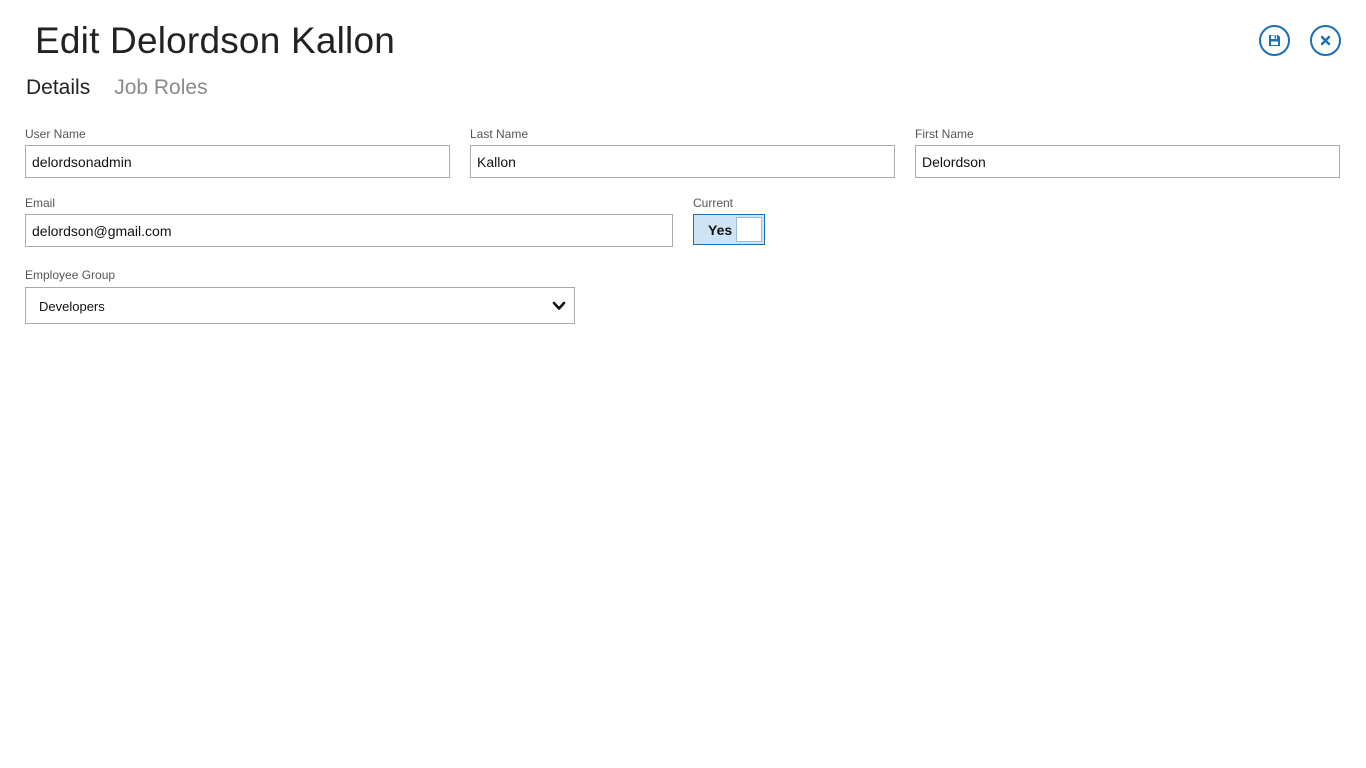 Image resolution: width=1366 pixels, height=768 pixels. What do you see at coordinates (300, 305) in the screenshot?
I see `employee-group-select: Developers` at bounding box center [300, 305].